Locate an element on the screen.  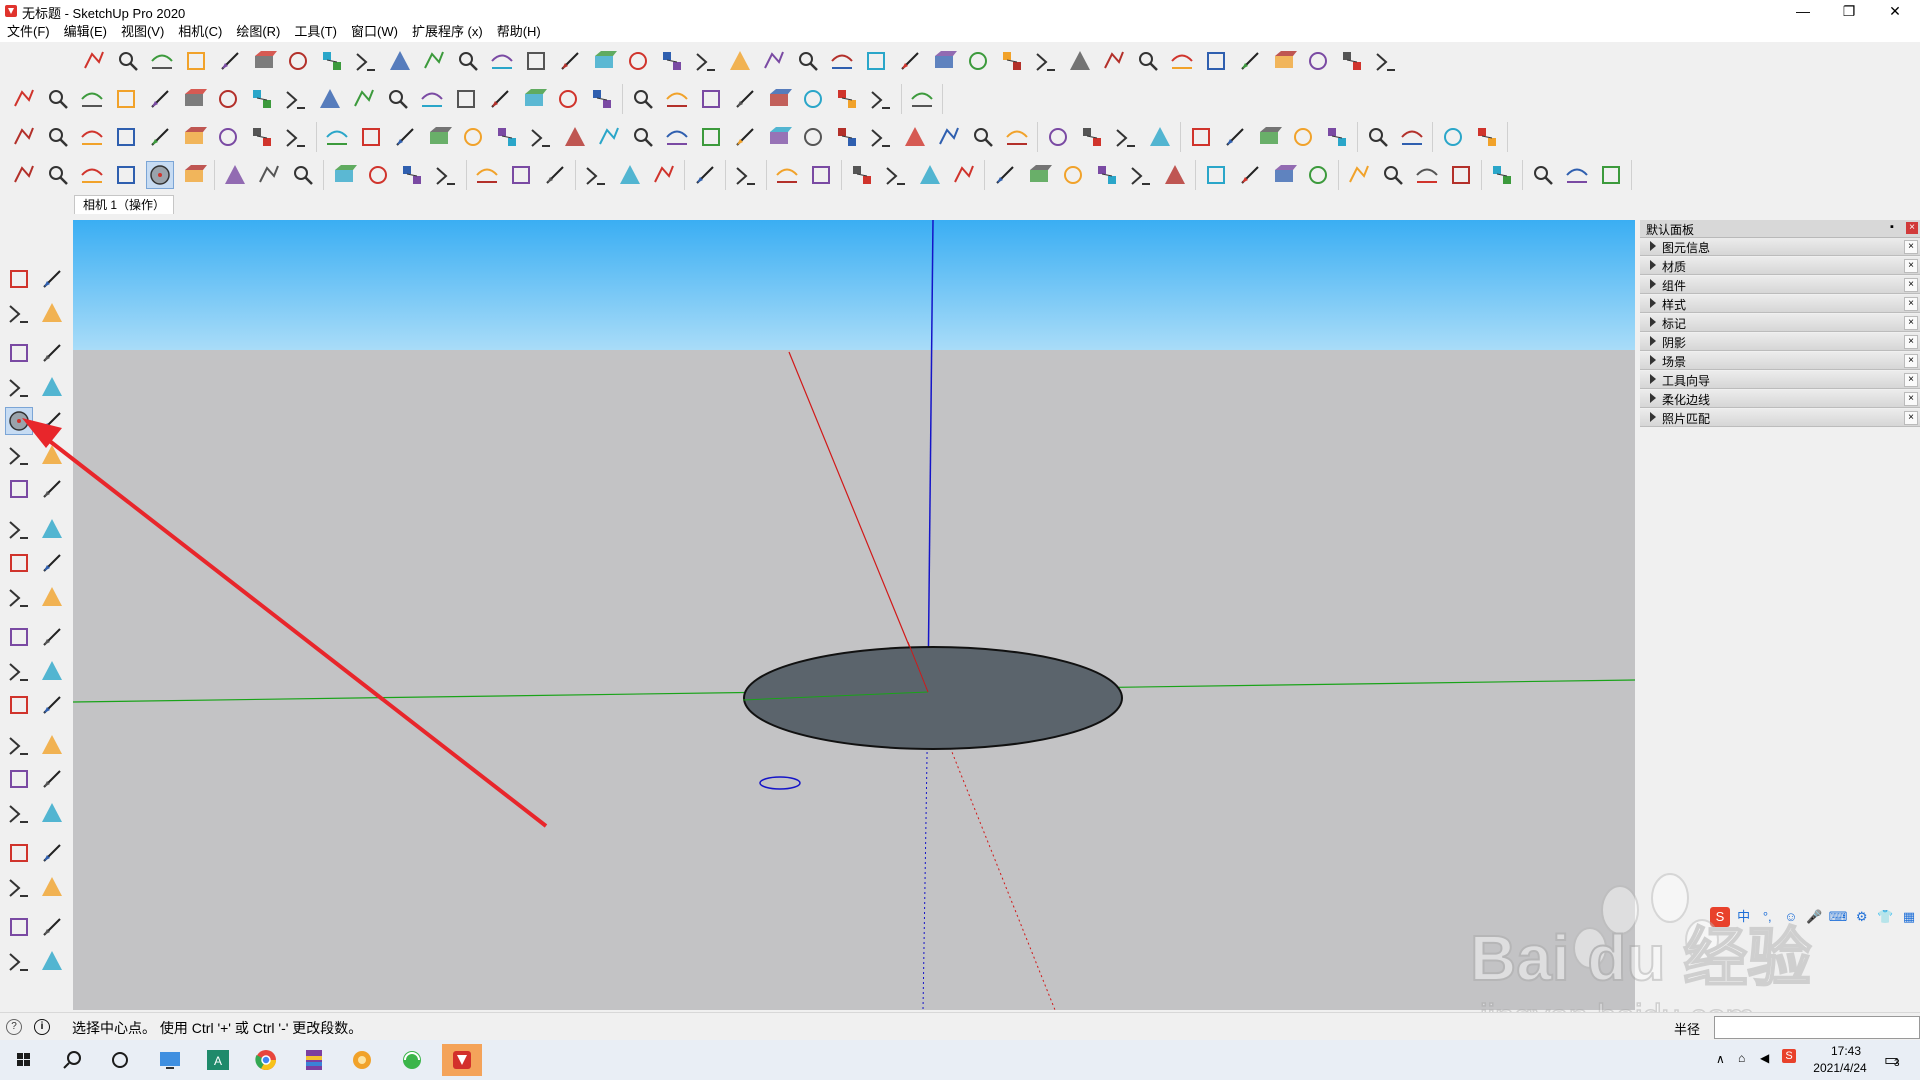
tray-item: 材质 × is located at coordinates (1780, 266).